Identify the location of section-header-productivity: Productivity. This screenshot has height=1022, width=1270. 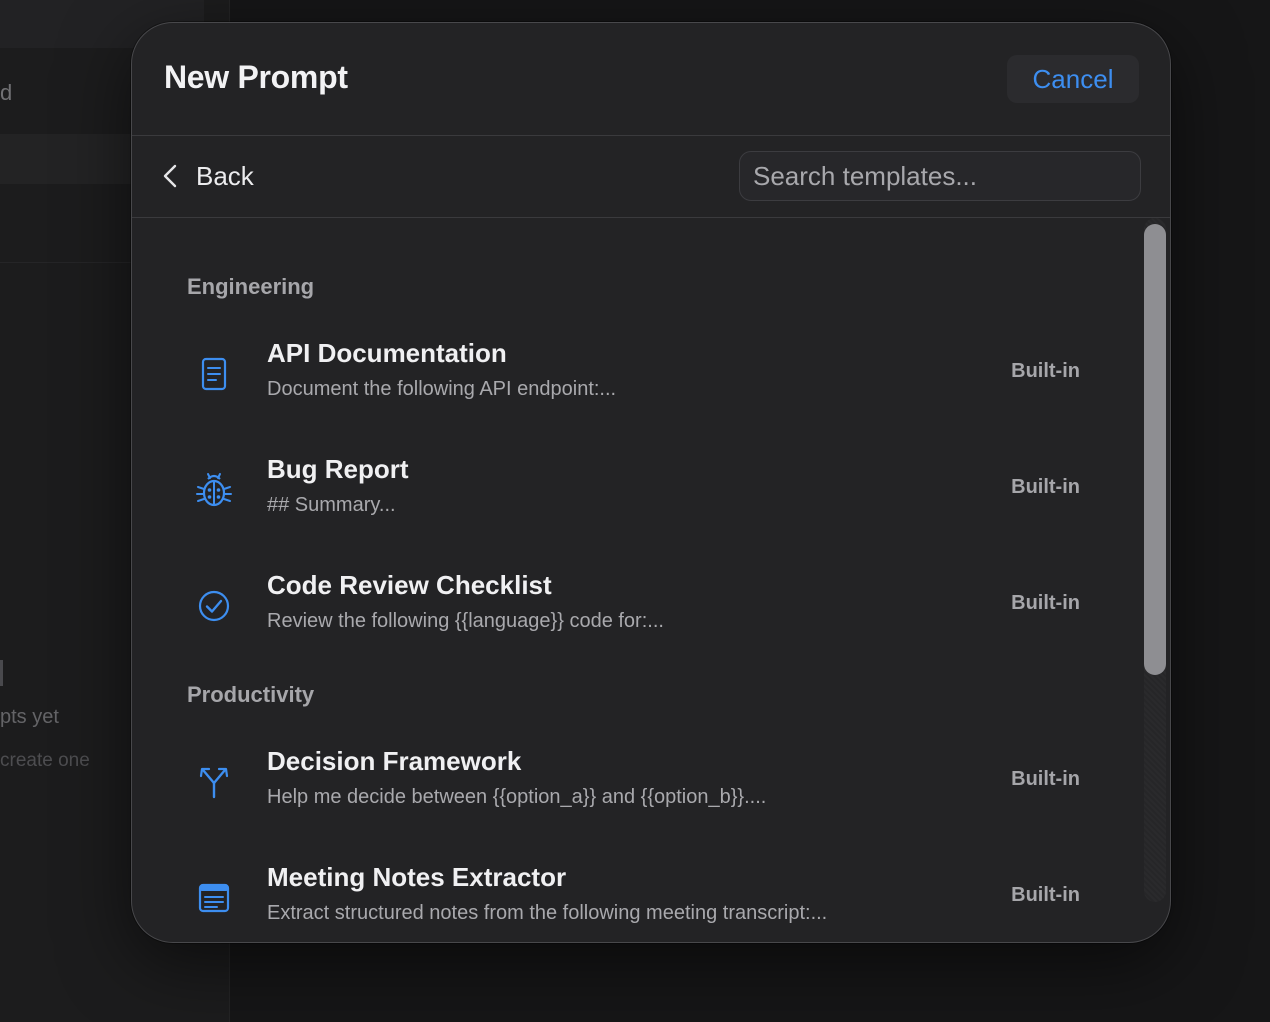
(251, 694).